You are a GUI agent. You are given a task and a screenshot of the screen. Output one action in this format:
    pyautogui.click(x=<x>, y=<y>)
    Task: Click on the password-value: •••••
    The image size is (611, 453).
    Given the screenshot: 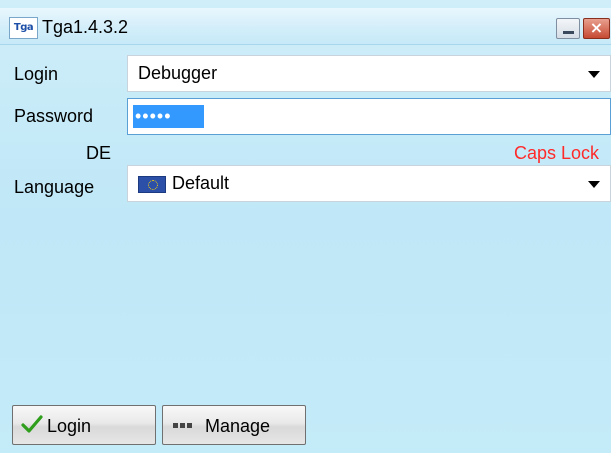 What is the action you would take?
    pyautogui.click(x=168, y=116)
    